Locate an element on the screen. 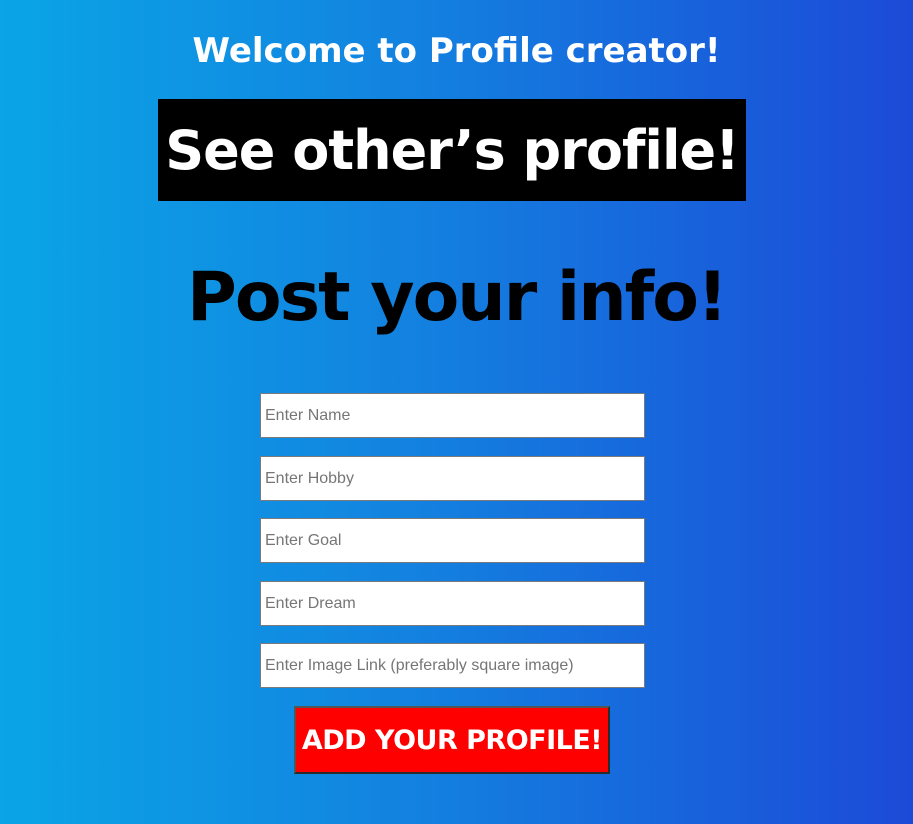  add-profile-button: ADD YOUR PROFILE! is located at coordinates (452, 740).